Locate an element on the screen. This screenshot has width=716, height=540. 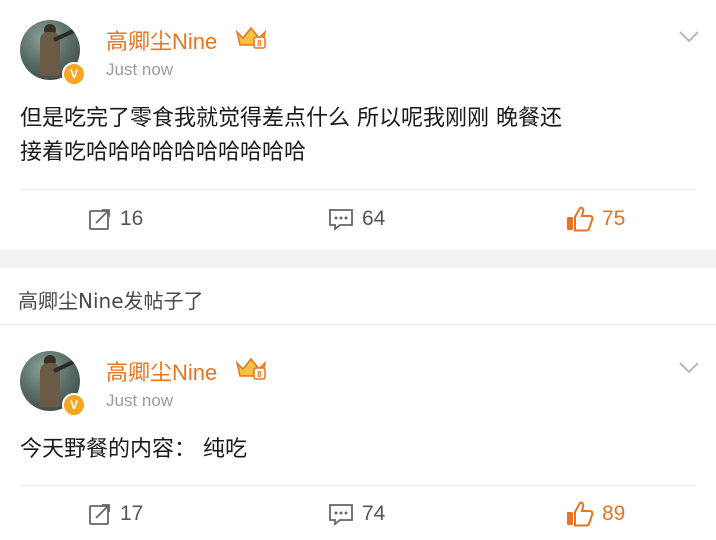
like-button: 89 is located at coordinates (595, 514).